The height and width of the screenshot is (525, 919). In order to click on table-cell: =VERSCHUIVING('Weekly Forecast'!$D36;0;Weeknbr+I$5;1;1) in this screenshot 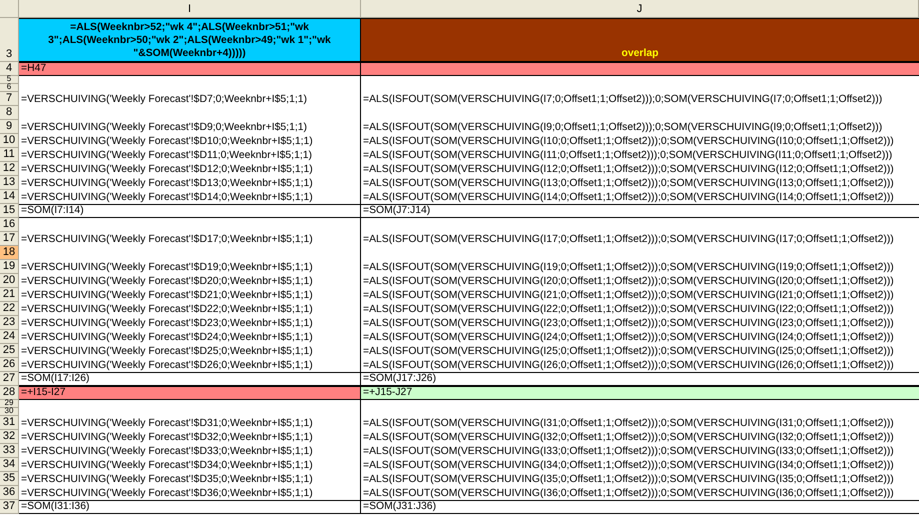, I will do `click(190, 493)`.